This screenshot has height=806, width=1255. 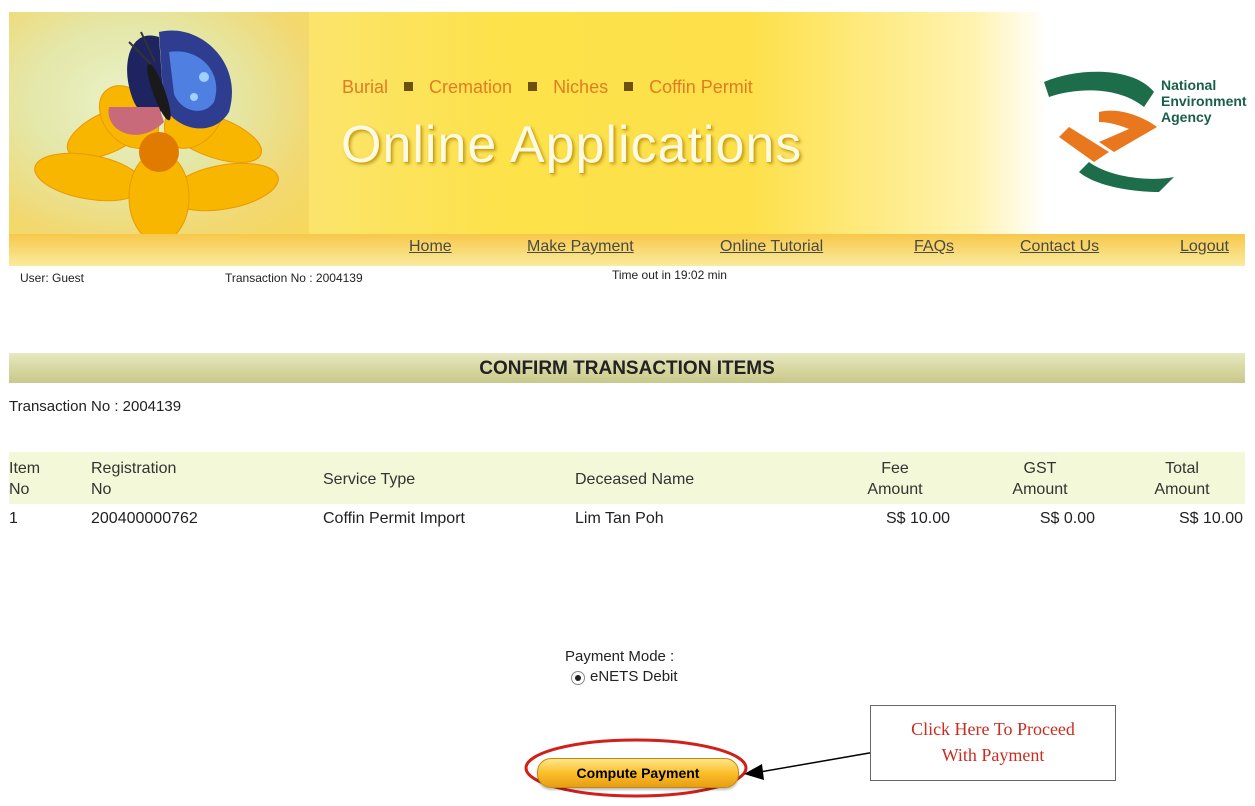 I want to click on col-label: Fee, so click(x=895, y=468).